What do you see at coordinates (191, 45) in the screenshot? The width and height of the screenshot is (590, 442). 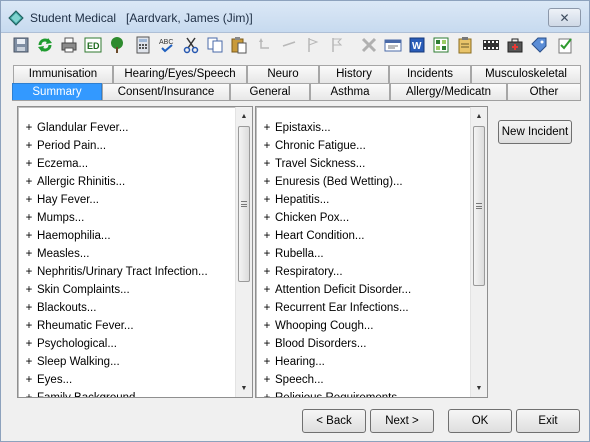 I see `cut-icon` at bounding box center [191, 45].